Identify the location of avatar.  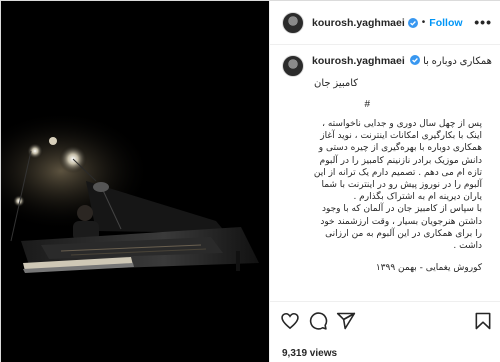
(293, 22).